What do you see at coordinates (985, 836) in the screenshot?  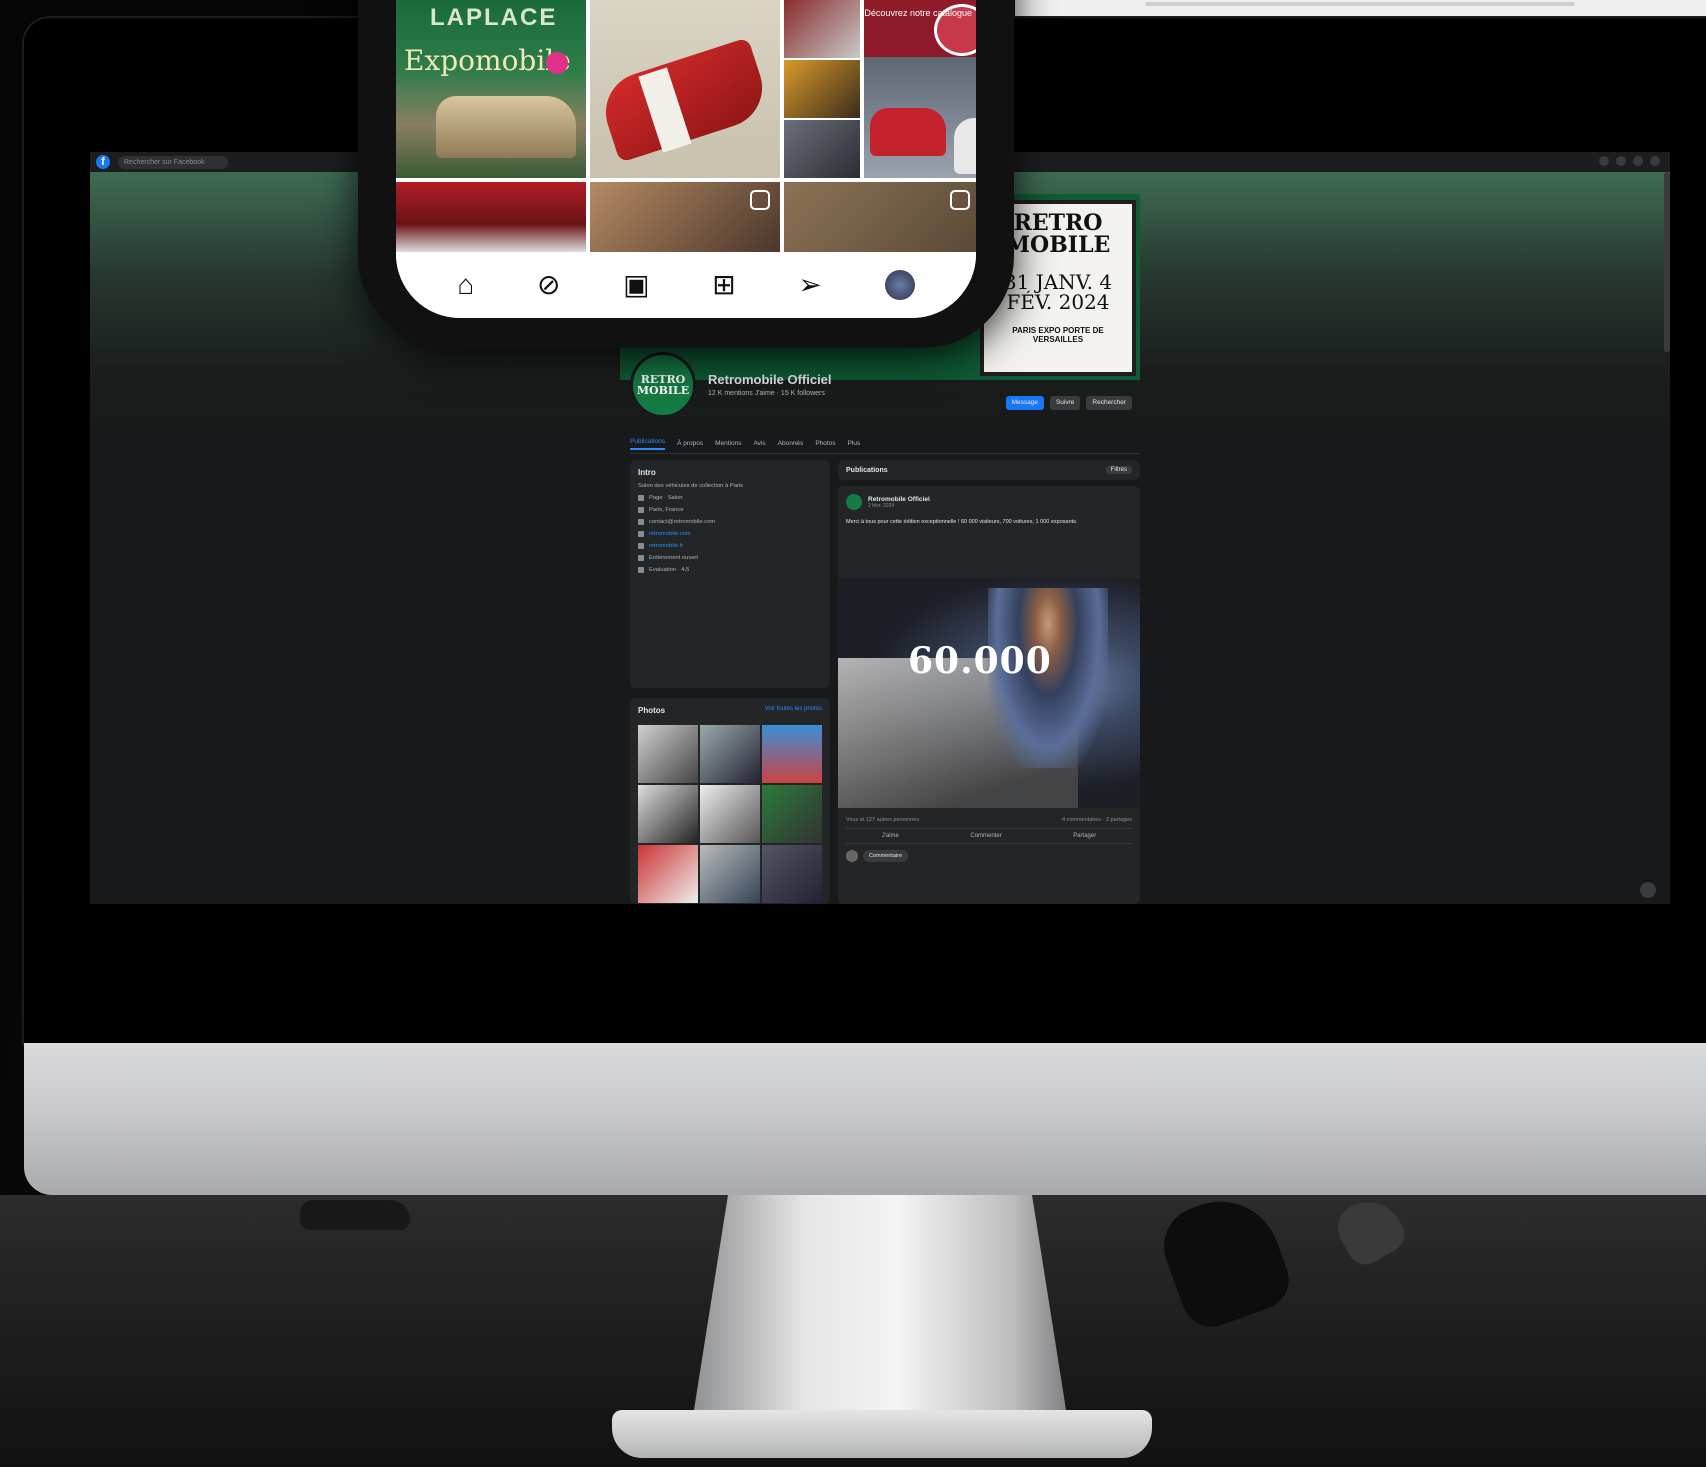 I see `comment-button: Commenter` at bounding box center [985, 836].